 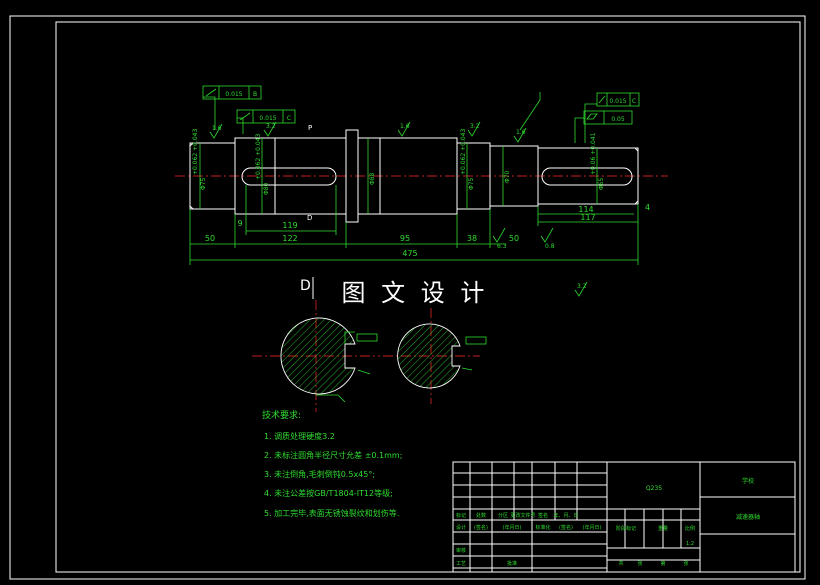 I want to click on tolerance-frame-runout-c-left: 0.015 C, so click(x=266, y=116).